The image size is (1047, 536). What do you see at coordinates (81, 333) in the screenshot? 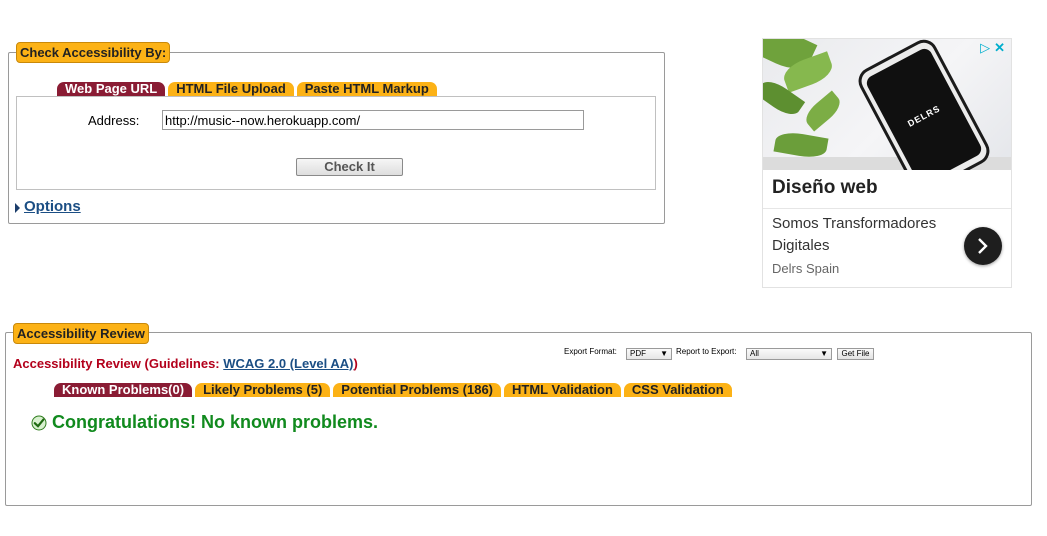
I see `accessibility-review-legend: Accessibility Review` at bounding box center [81, 333].